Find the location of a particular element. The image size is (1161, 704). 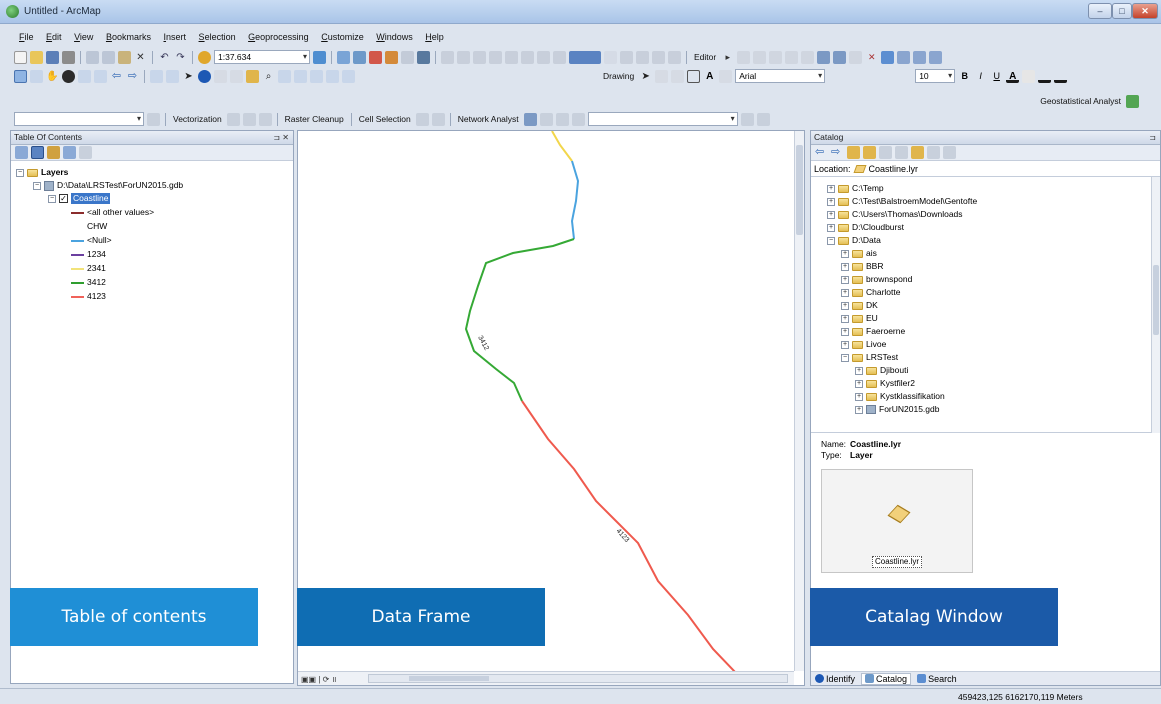

cell-selection-menu: Cell Selection is located at coordinates (385, 119).